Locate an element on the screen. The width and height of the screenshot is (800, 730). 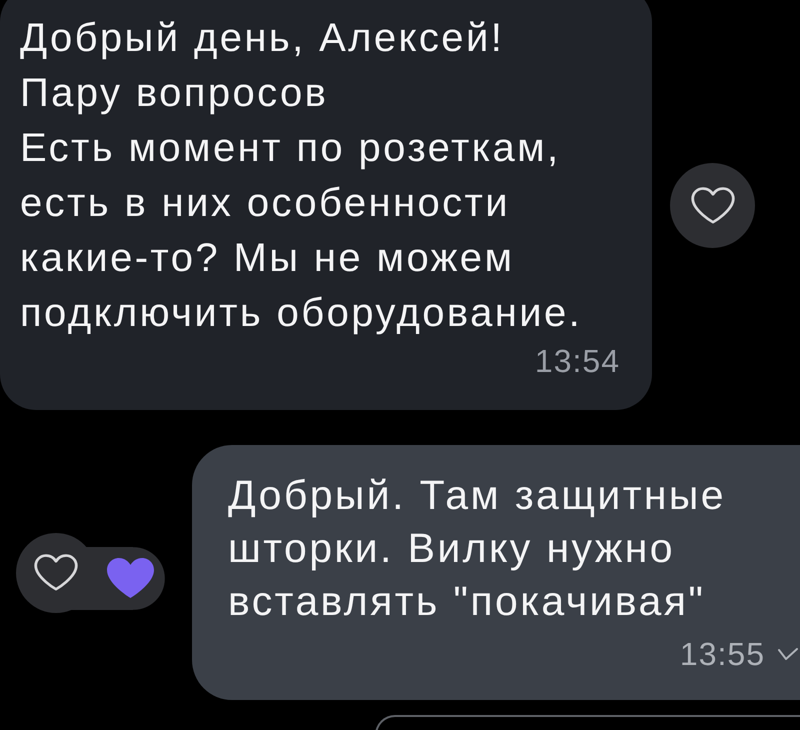
message-text: Добрый. Там защитные шторки. Вилку нужно вставлять "покачивая" is located at coordinates (477, 548).